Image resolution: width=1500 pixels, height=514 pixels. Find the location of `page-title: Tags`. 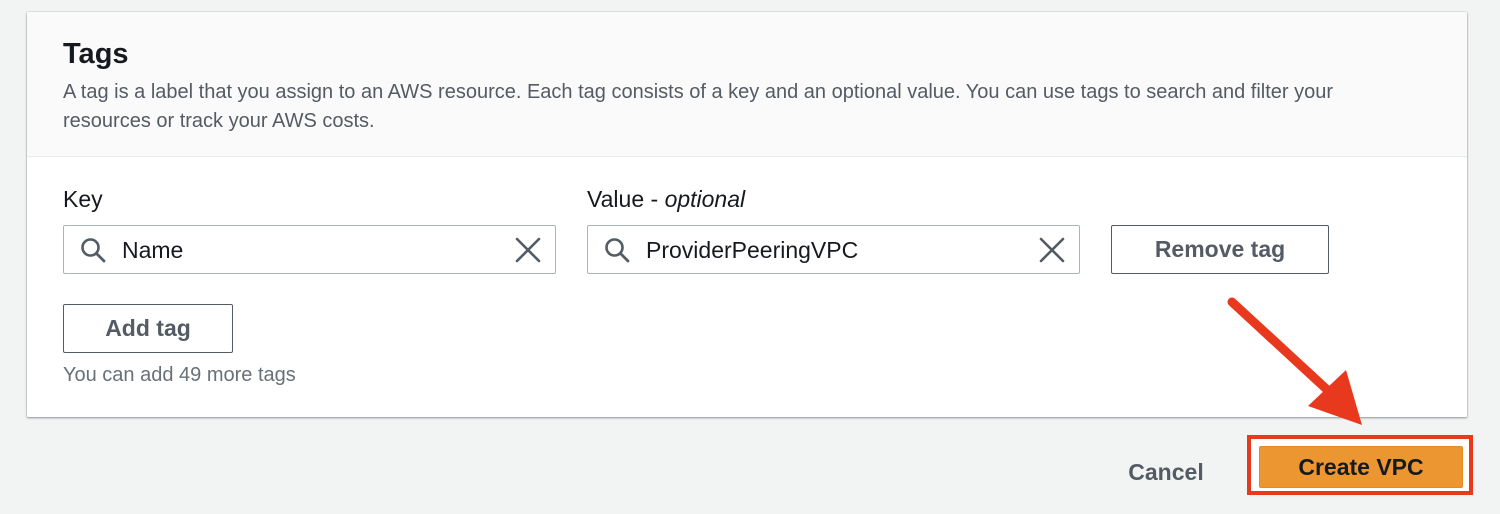

page-title: Tags is located at coordinates (96, 54).